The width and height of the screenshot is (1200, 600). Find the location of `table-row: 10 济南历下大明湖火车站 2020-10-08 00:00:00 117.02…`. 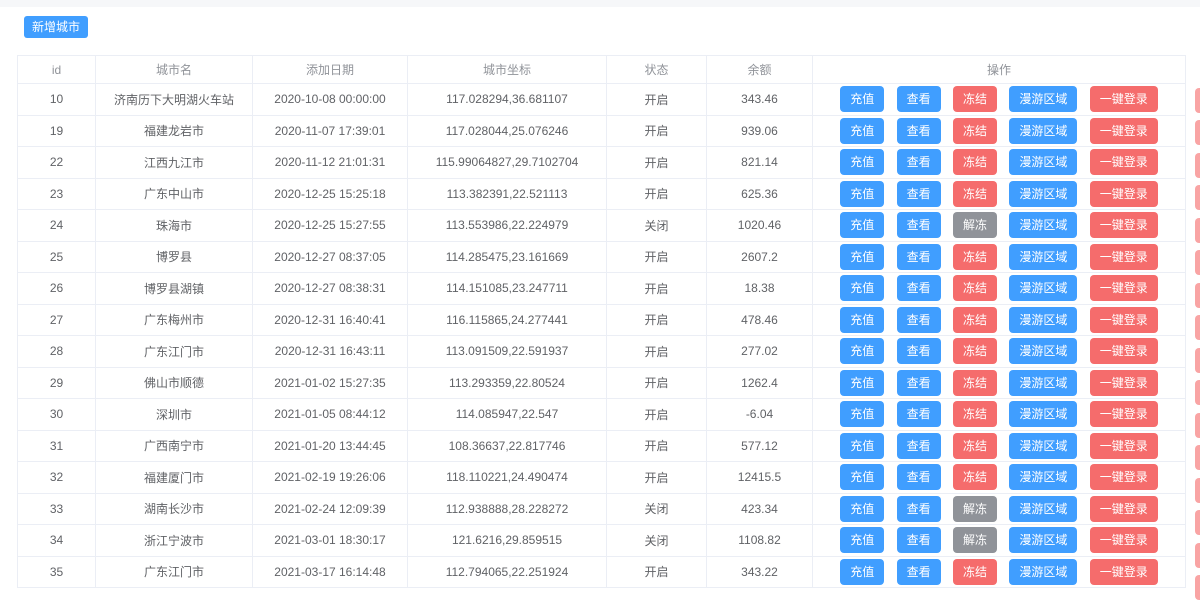

table-row: 10 济南历下大明湖火车站 2020-10-08 00:00:00 117.02… is located at coordinates (601, 99).